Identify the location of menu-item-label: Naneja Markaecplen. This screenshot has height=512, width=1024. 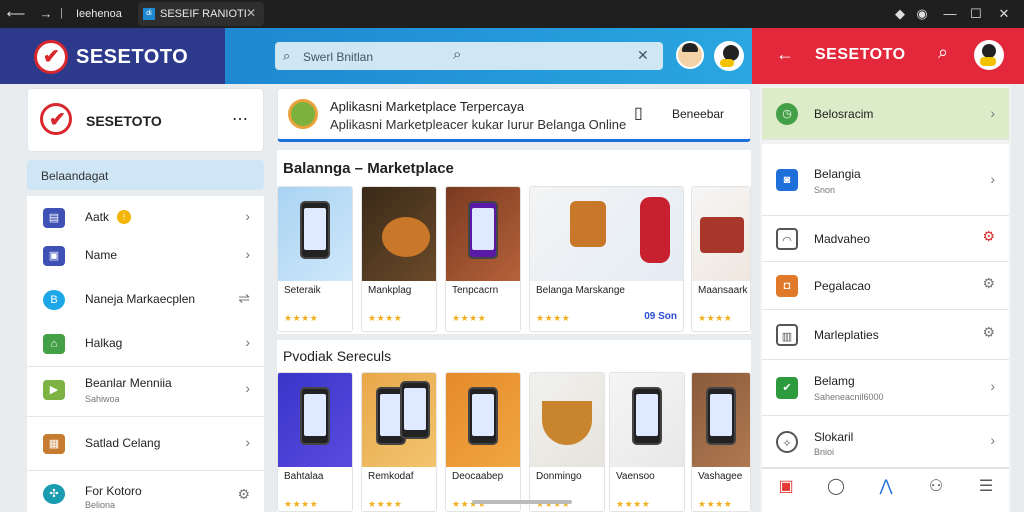
(140, 299).